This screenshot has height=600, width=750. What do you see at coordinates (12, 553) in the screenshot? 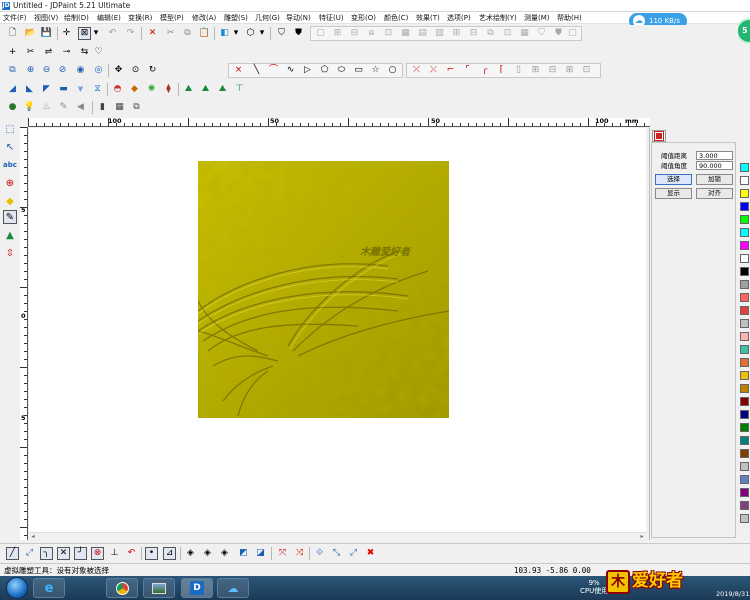
I see `line-tool-icon: ╱` at bounding box center [12, 553].